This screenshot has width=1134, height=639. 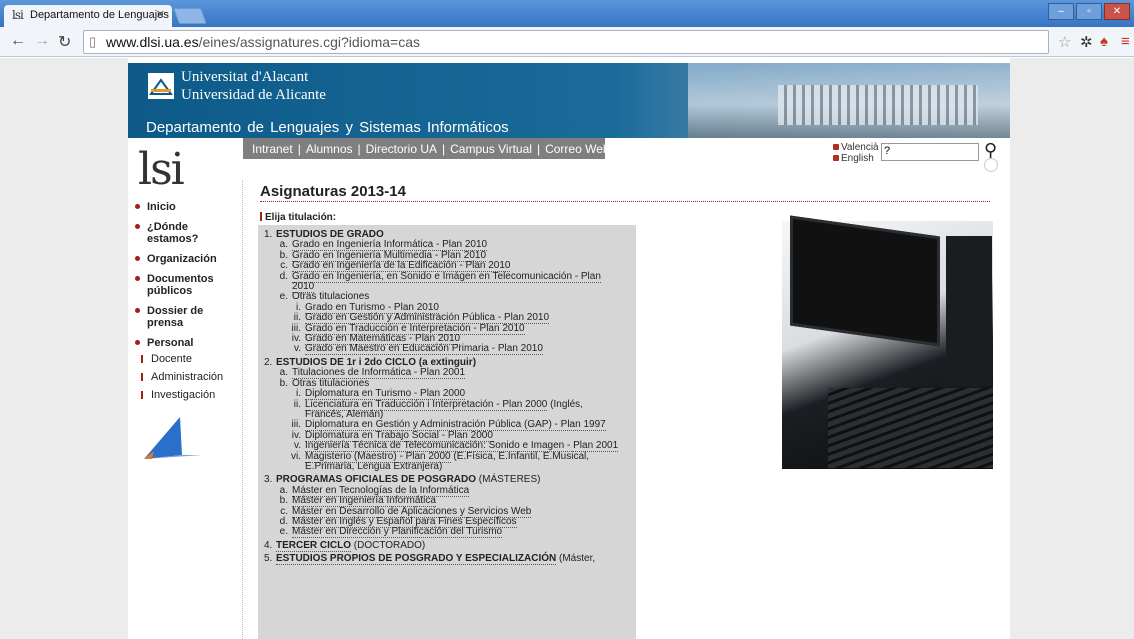 I want to click on sidebar-sub-investigacion: Investigación, so click(x=187, y=395).